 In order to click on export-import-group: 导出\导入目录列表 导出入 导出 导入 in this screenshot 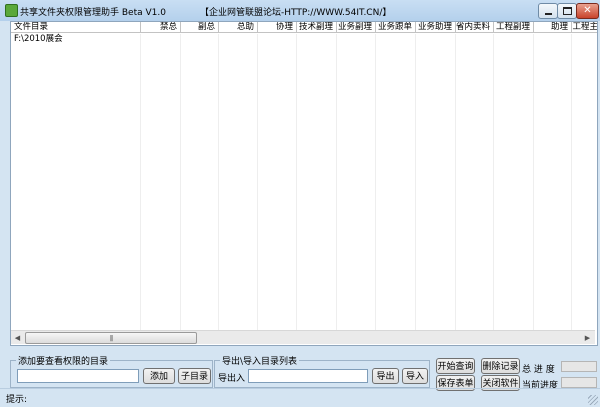, I will do `click(322, 371)`.